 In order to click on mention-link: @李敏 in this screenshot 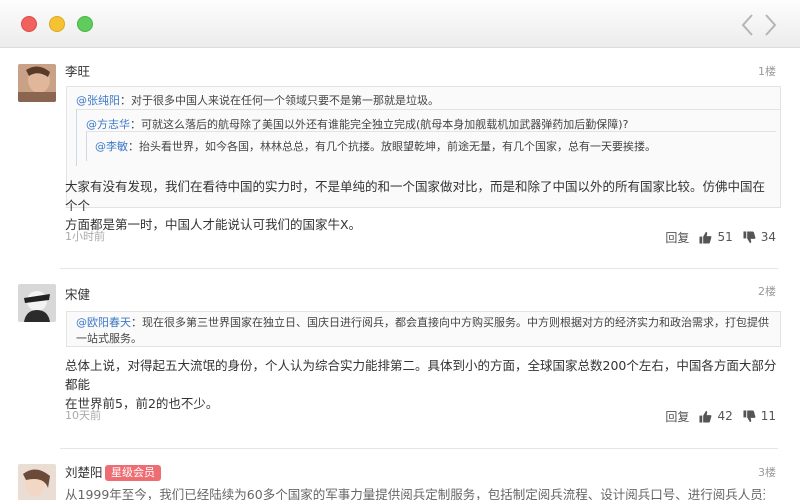, I will do `click(111, 146)`.